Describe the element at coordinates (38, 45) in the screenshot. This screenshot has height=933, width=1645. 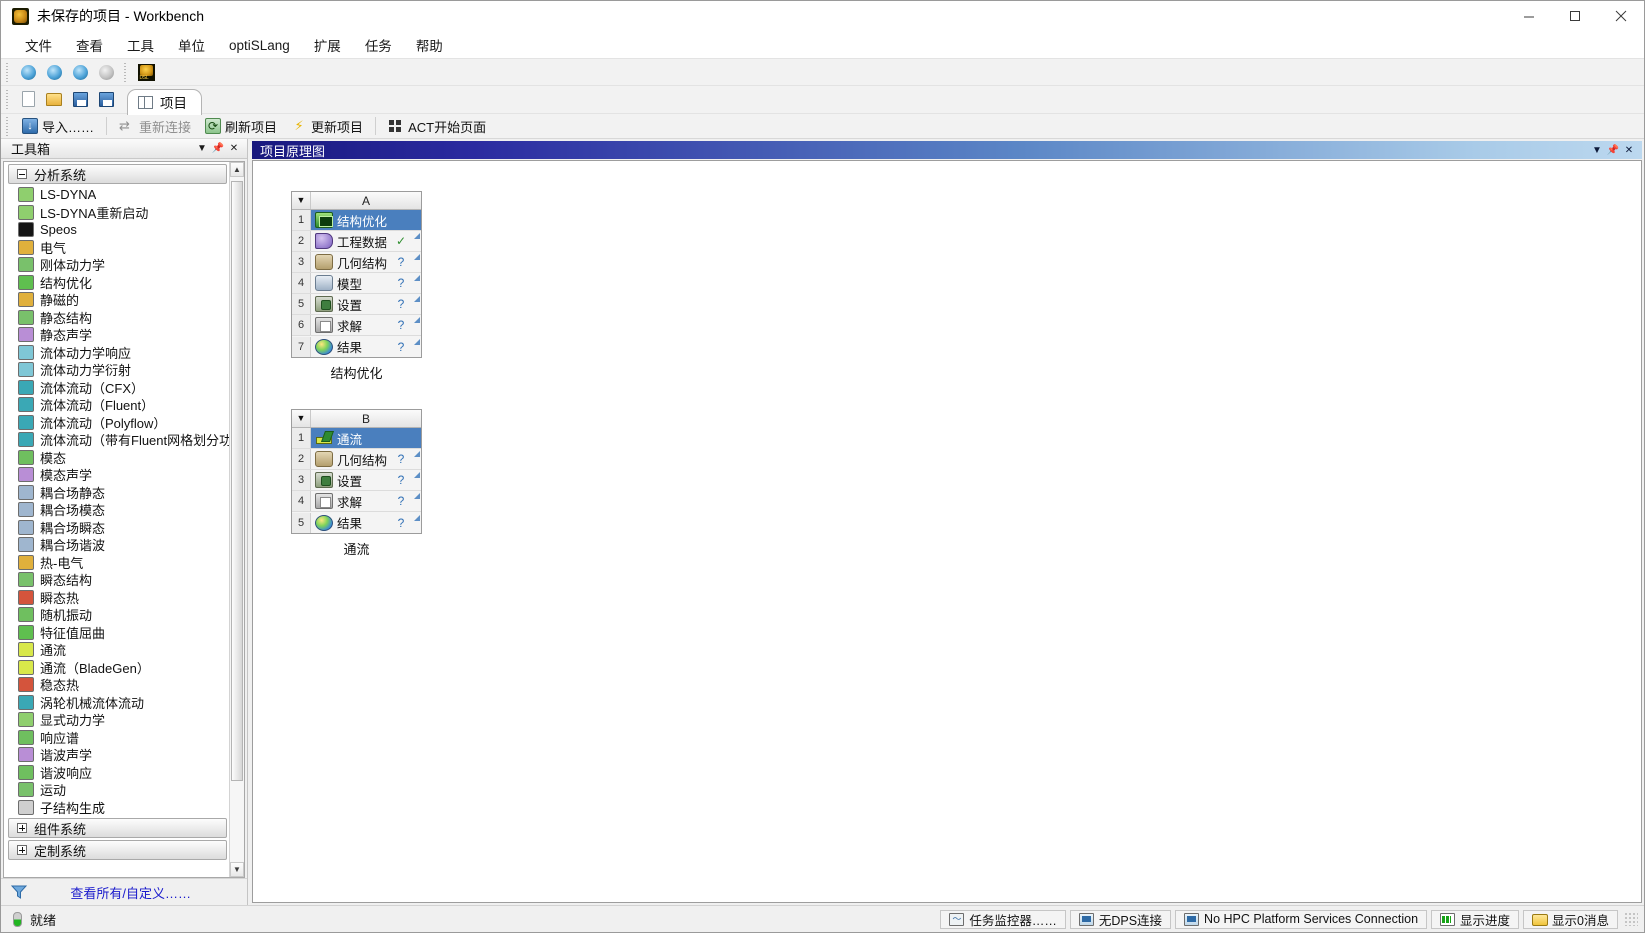
I see `menu-item-0: 文件` at that location.